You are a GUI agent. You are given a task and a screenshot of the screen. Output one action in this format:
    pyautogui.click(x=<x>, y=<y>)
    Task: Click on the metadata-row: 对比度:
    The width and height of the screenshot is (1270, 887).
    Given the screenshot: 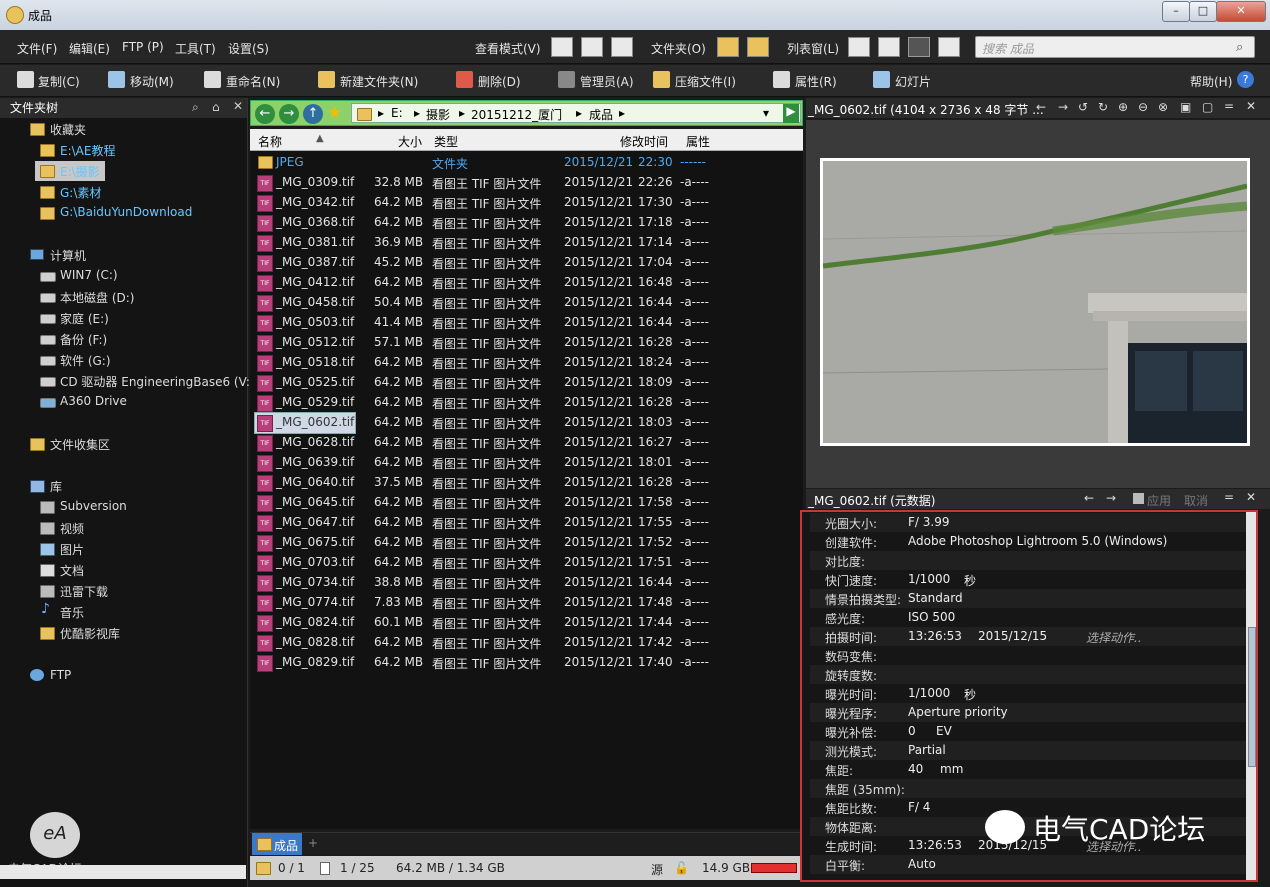 What is the action you would take?
    pyautogui.click(x=1028, y=560)
    